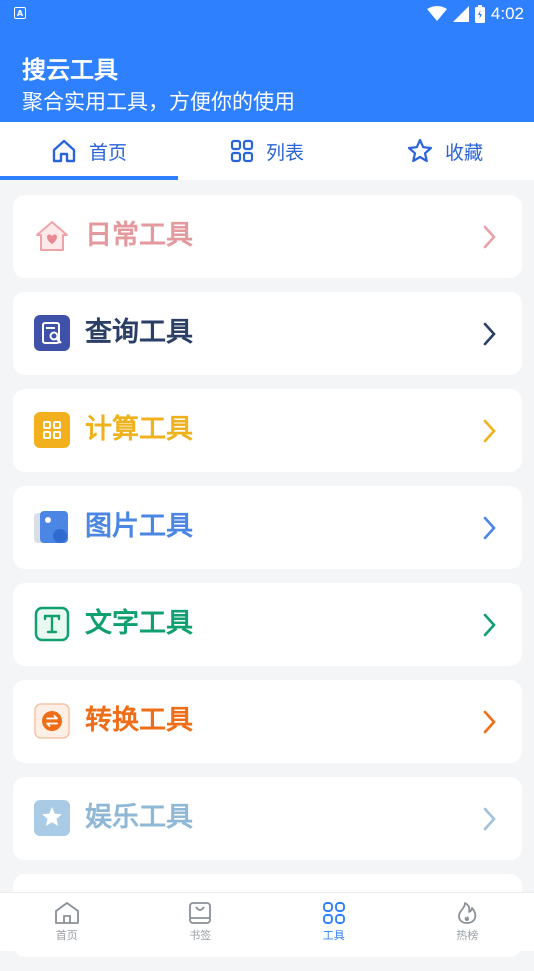  Describe the element at coordinates (89, 178) in the screenshot. I see `active-tab-indicator` at that location.